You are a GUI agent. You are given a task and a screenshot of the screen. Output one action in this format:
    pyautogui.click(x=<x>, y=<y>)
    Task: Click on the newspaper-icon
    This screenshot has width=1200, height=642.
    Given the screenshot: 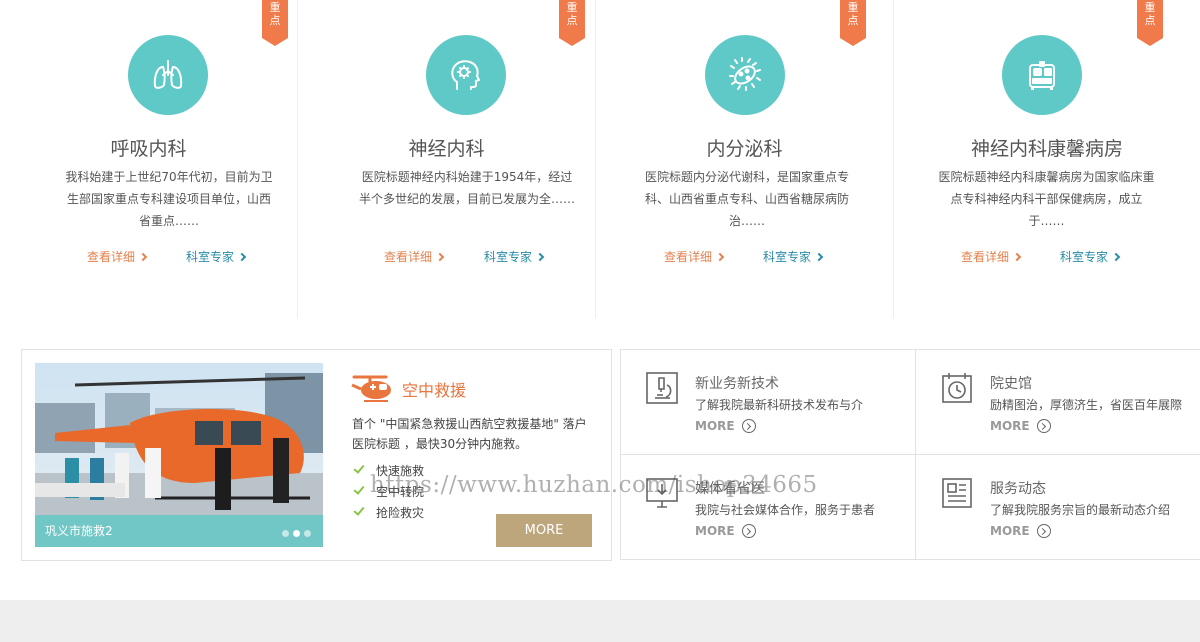 What is the action you would take?
    pyautogui.click(x=957, y=493)
    